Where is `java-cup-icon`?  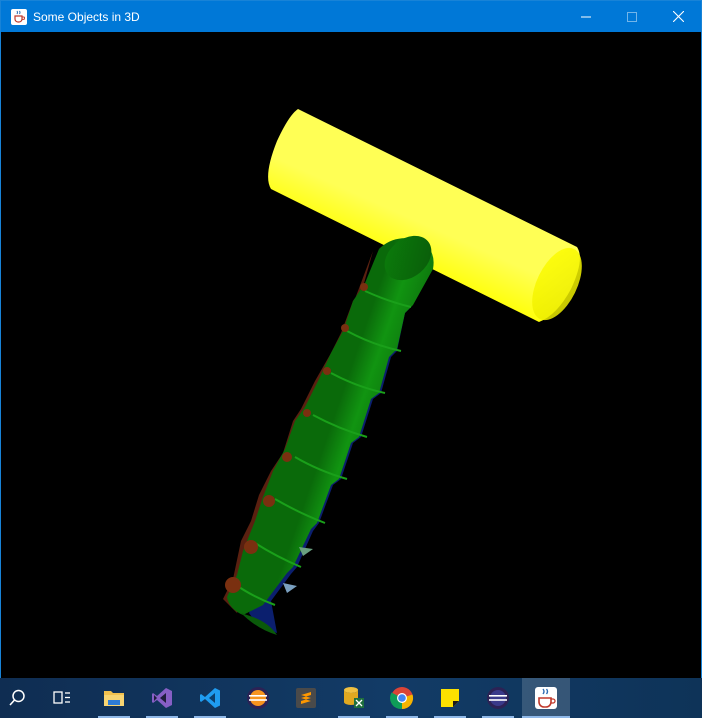 java-cup-icon is located at coordinates (19, 16).